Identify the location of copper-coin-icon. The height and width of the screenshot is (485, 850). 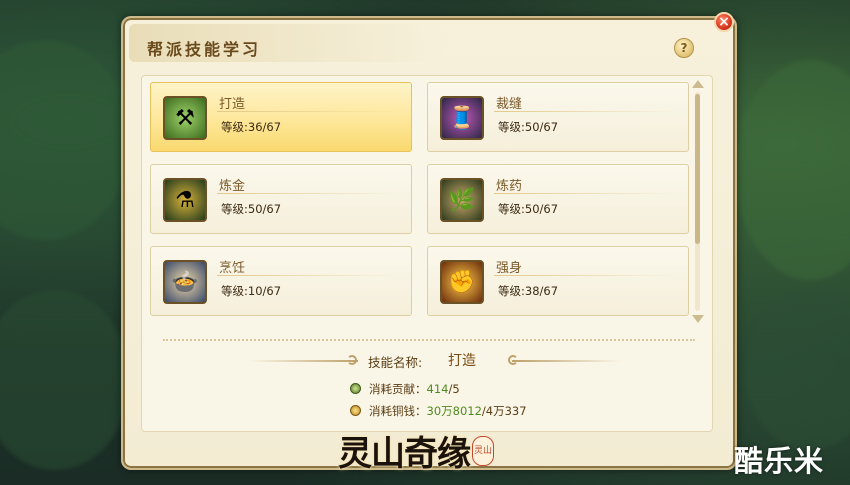
(355, 410).